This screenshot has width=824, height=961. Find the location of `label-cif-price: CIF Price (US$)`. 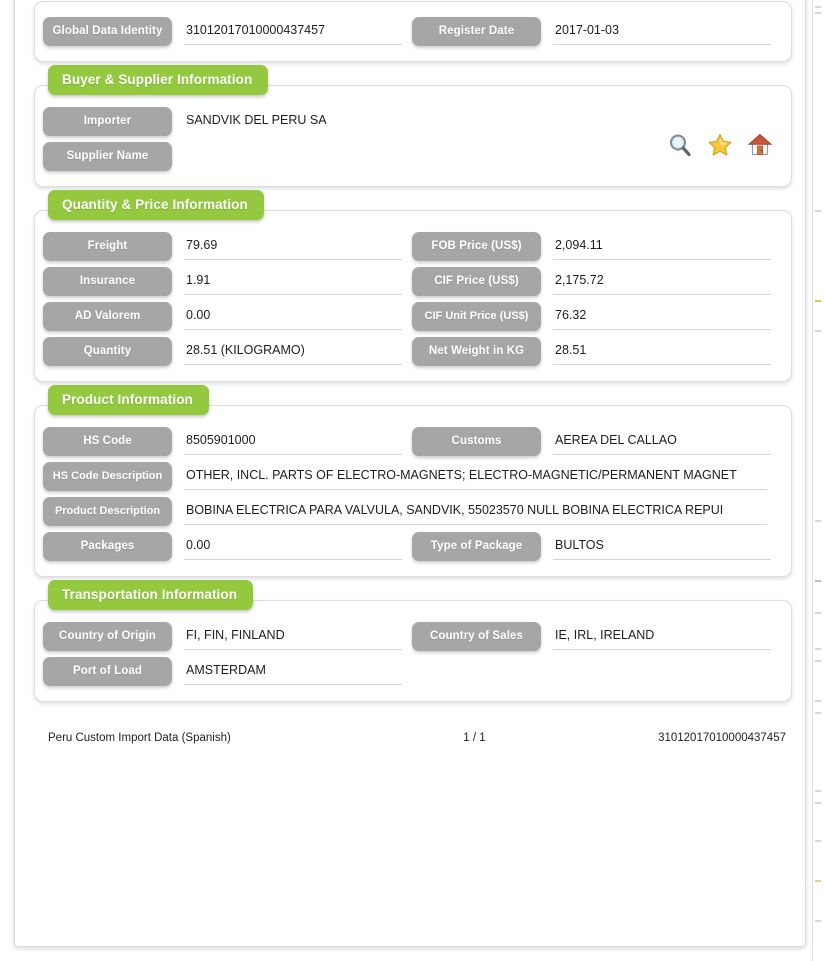

label-cif-price: CIF Price (US$) is located at coordinates (476, 281).